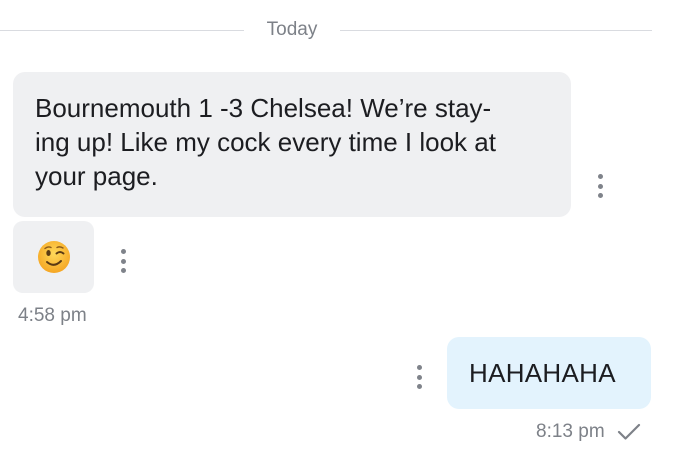 The width and height of the screenshot is (680, 461). I want to click on outgoing-message-text: HAHAHAHA, so click(542, 372).